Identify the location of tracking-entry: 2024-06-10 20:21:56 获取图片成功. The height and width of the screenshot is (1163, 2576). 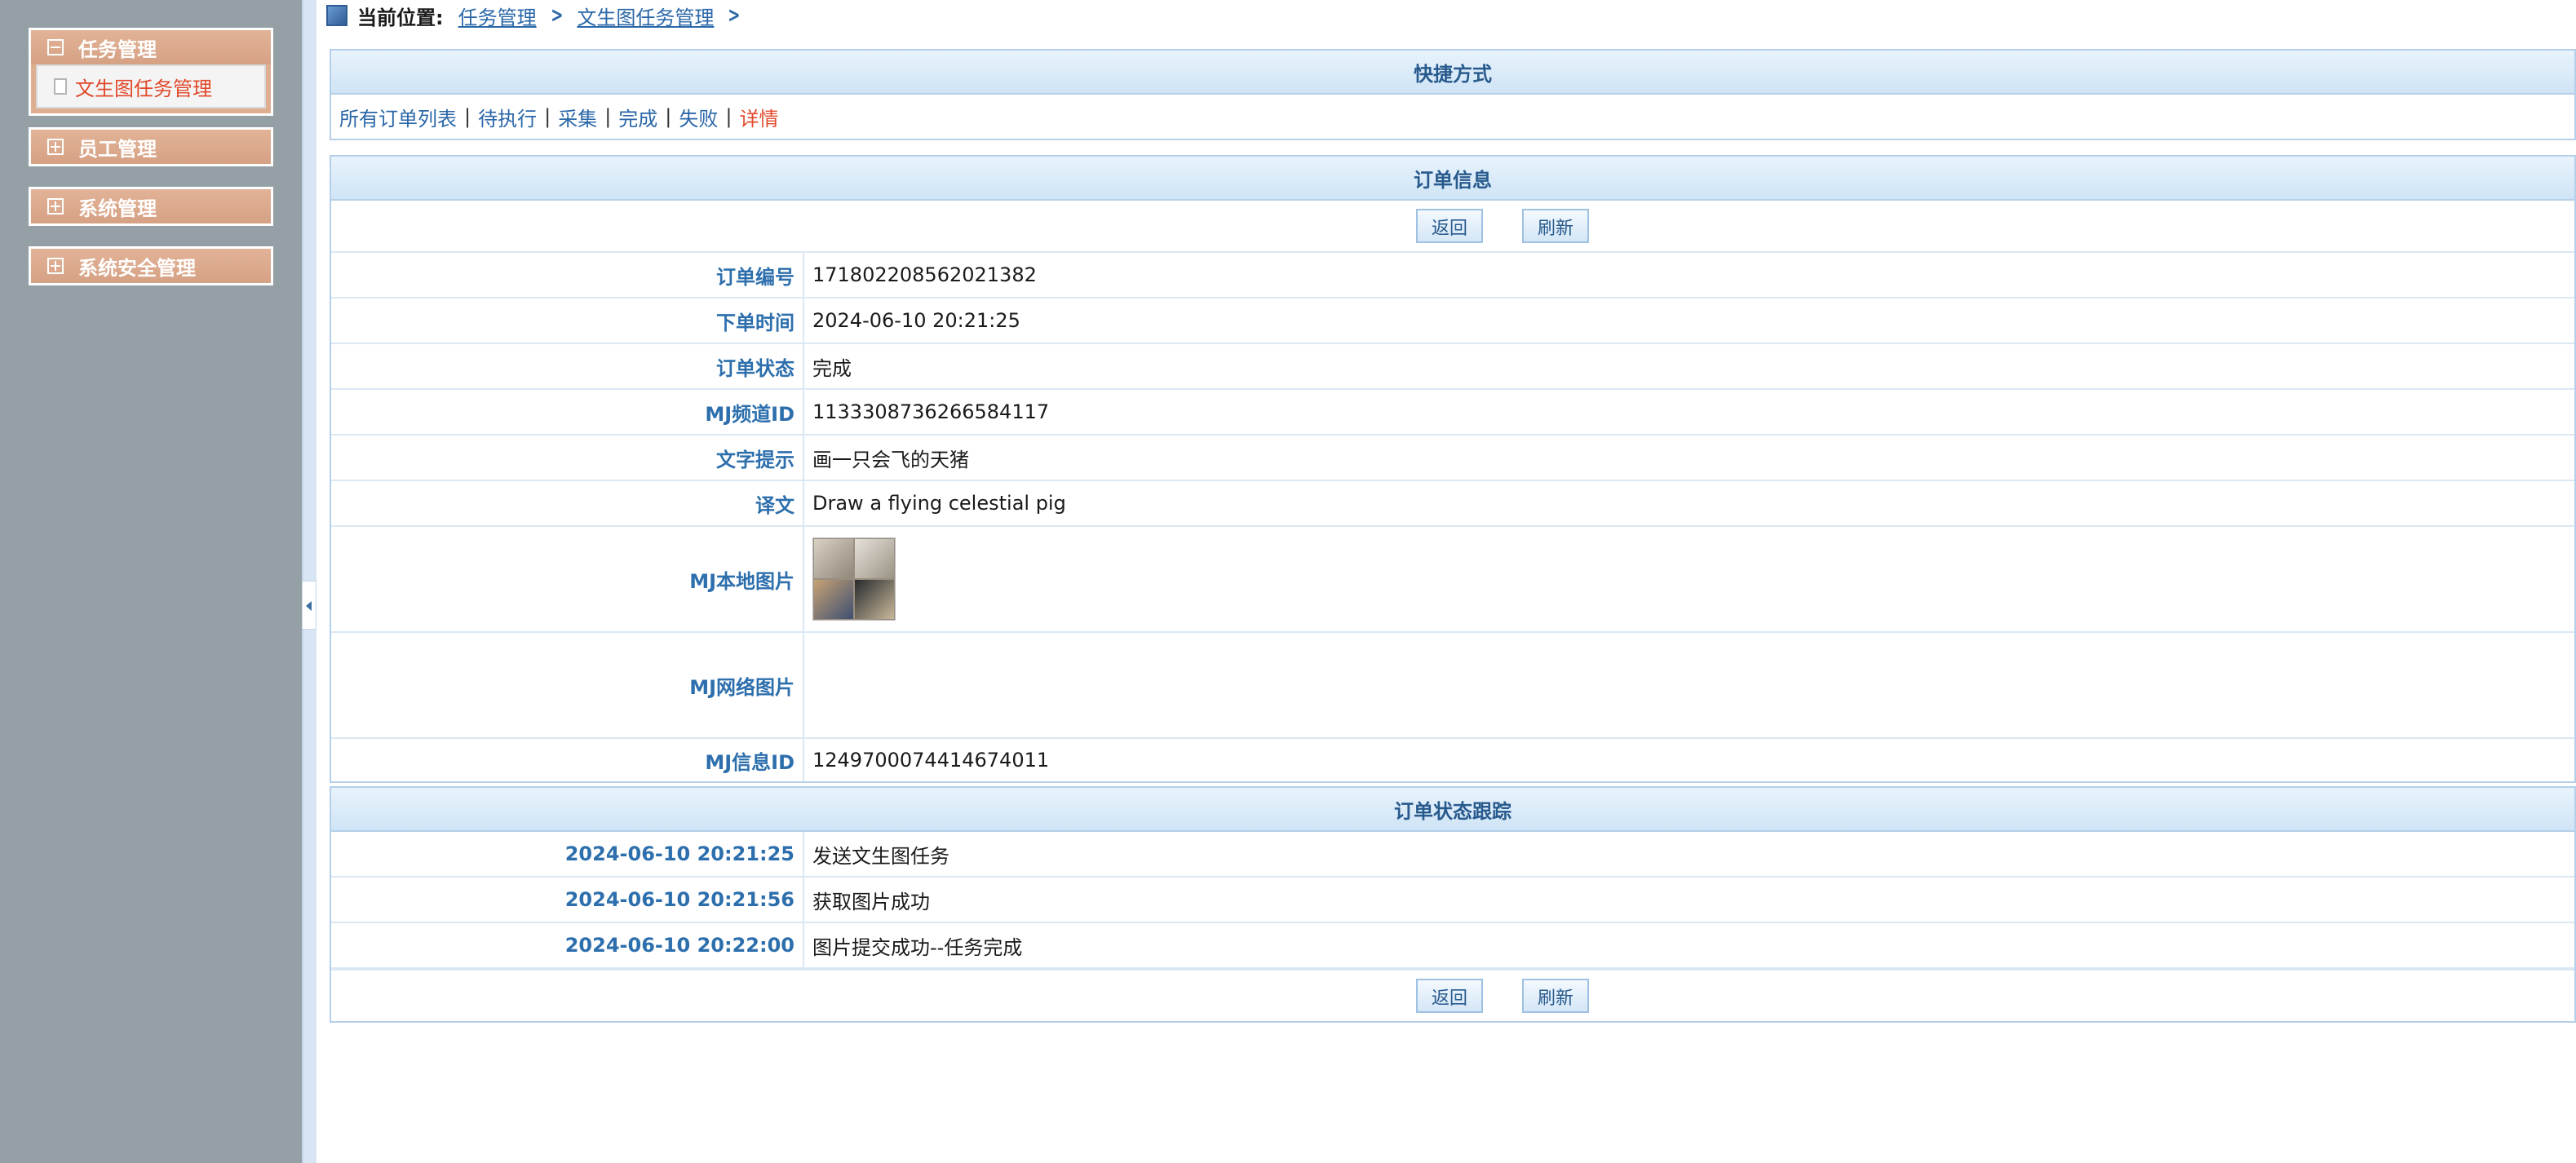
(1452, 901).